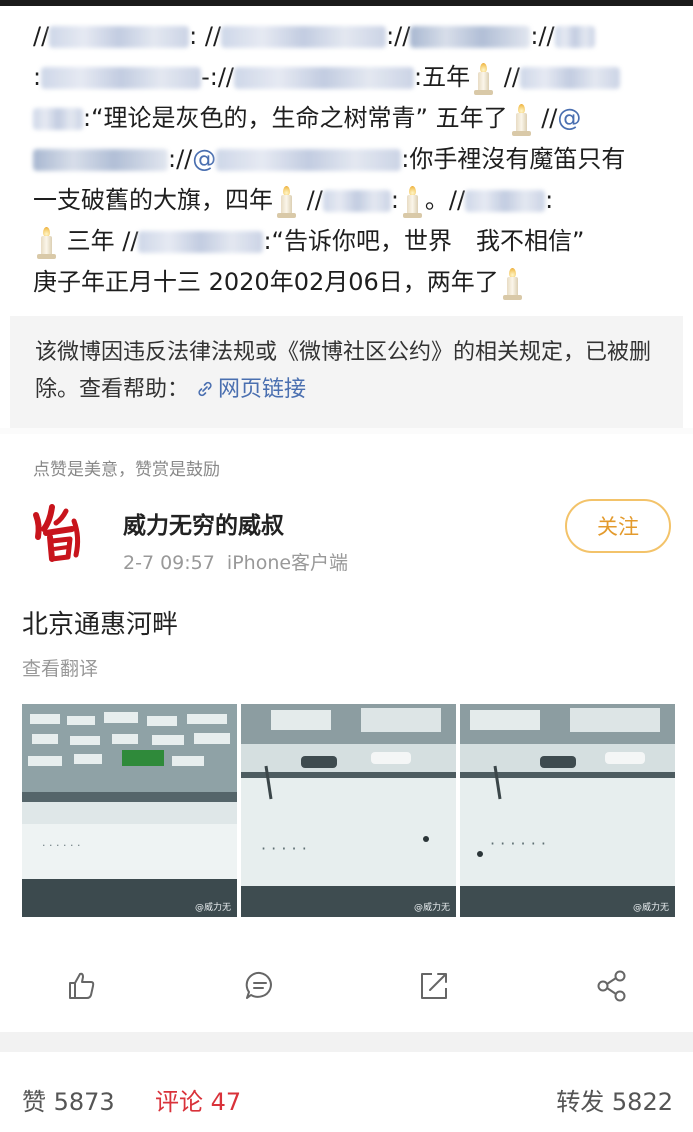  Describe the element at coordinates (153, 200) in the screenshot. I see `repost-comment: 一支破舊的大旗，四年` at that location.